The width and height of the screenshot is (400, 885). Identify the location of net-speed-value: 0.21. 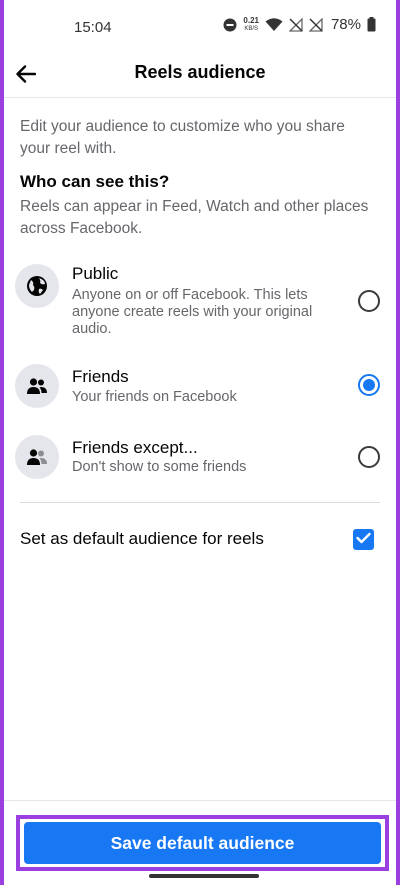
(251, 20).